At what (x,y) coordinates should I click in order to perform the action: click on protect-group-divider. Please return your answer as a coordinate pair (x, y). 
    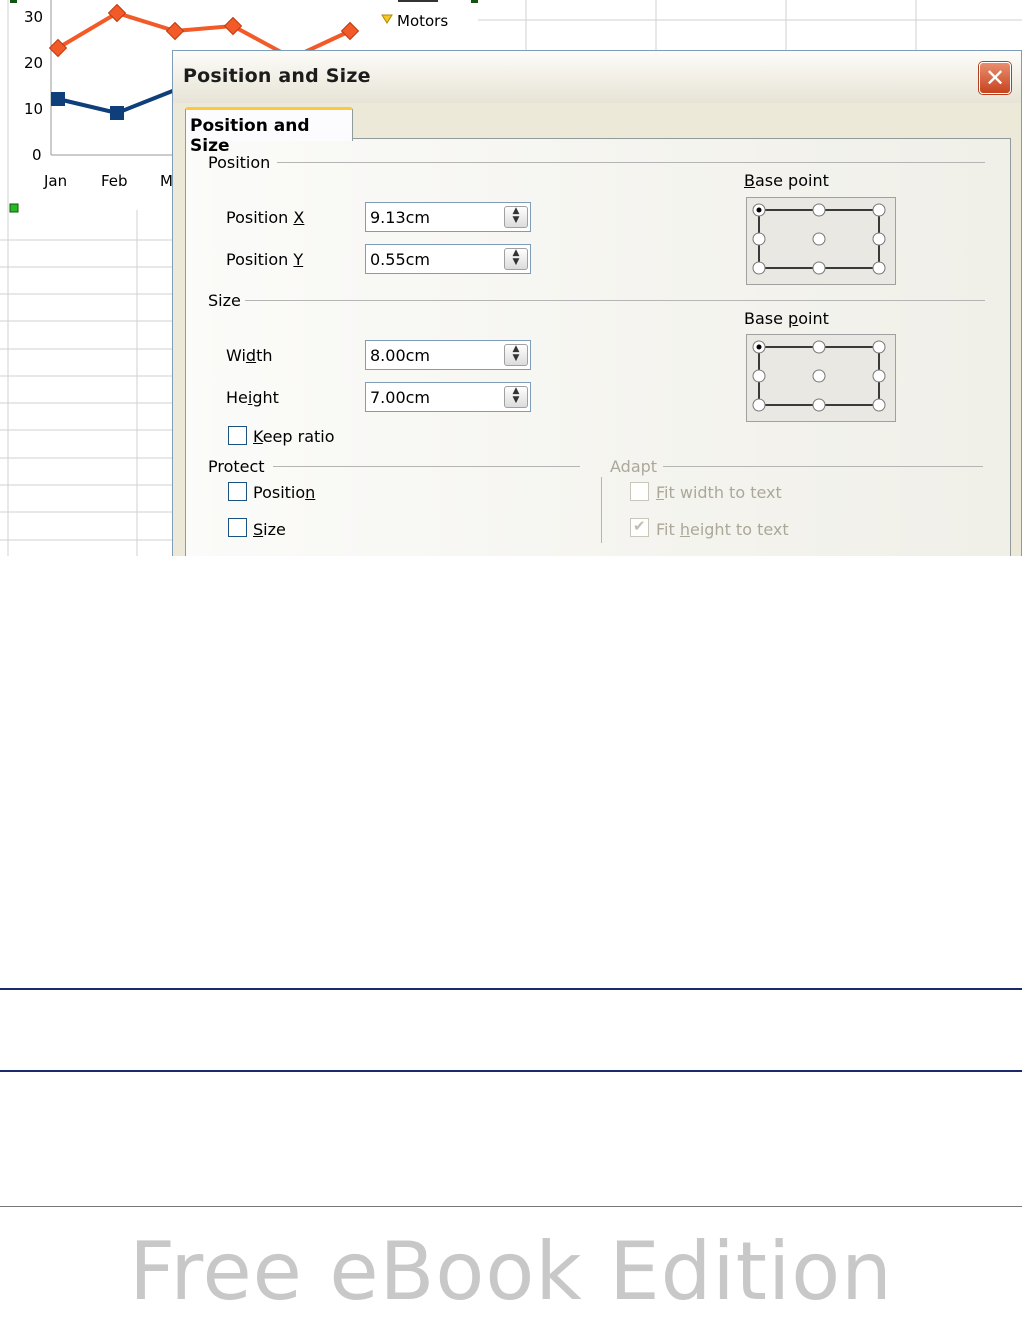
    Looking at the image, I should click on (426, 466).